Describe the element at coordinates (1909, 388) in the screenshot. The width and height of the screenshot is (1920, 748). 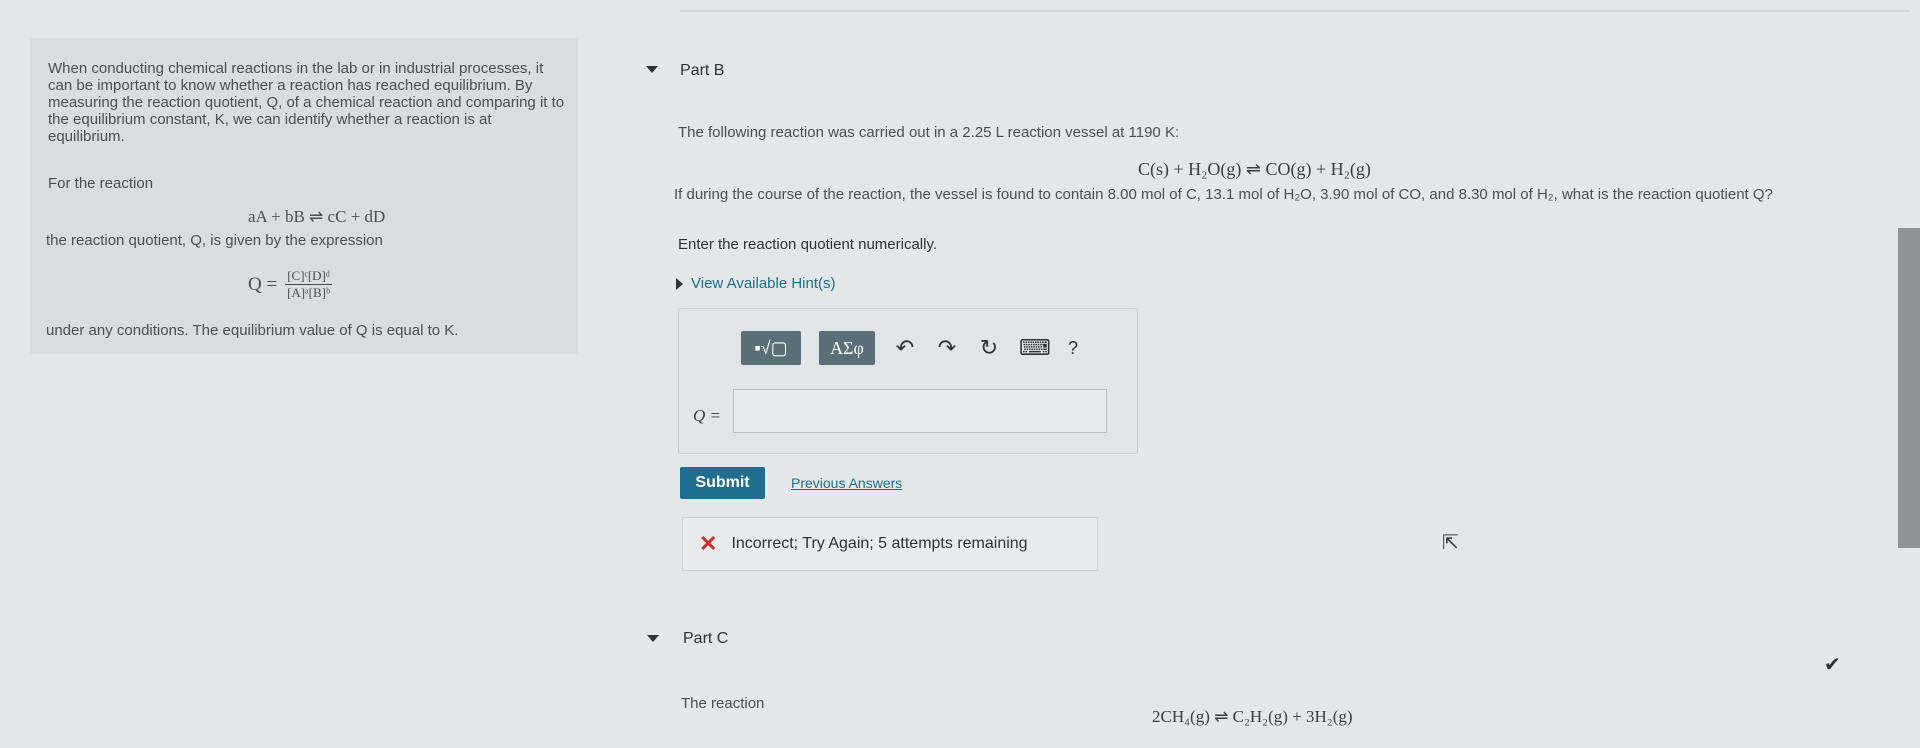
I see `scrollbar` at that location.